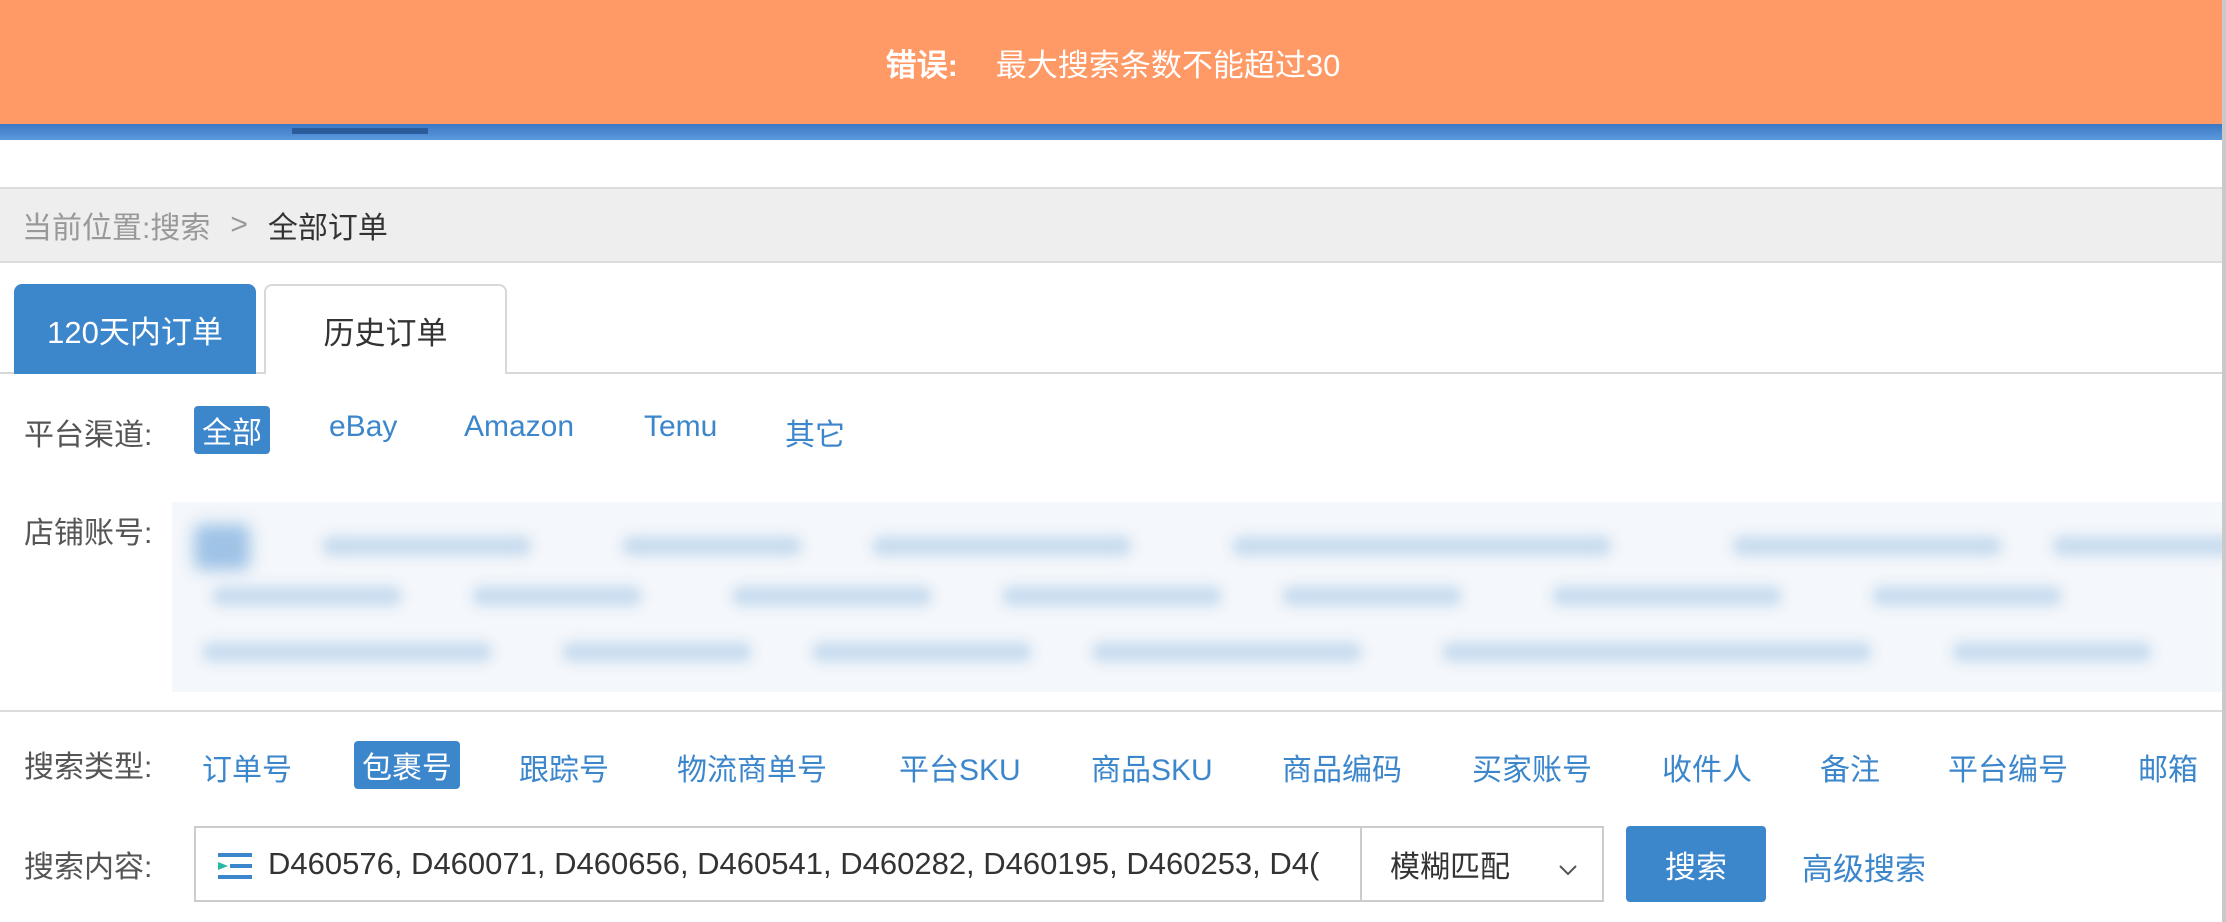 The height and width of the screenshot is (922, 2226). Describe the element at coordinates (1111, 329) in the screenshot. I see `order-tabs: 120天内订单 历史订单` at that location.